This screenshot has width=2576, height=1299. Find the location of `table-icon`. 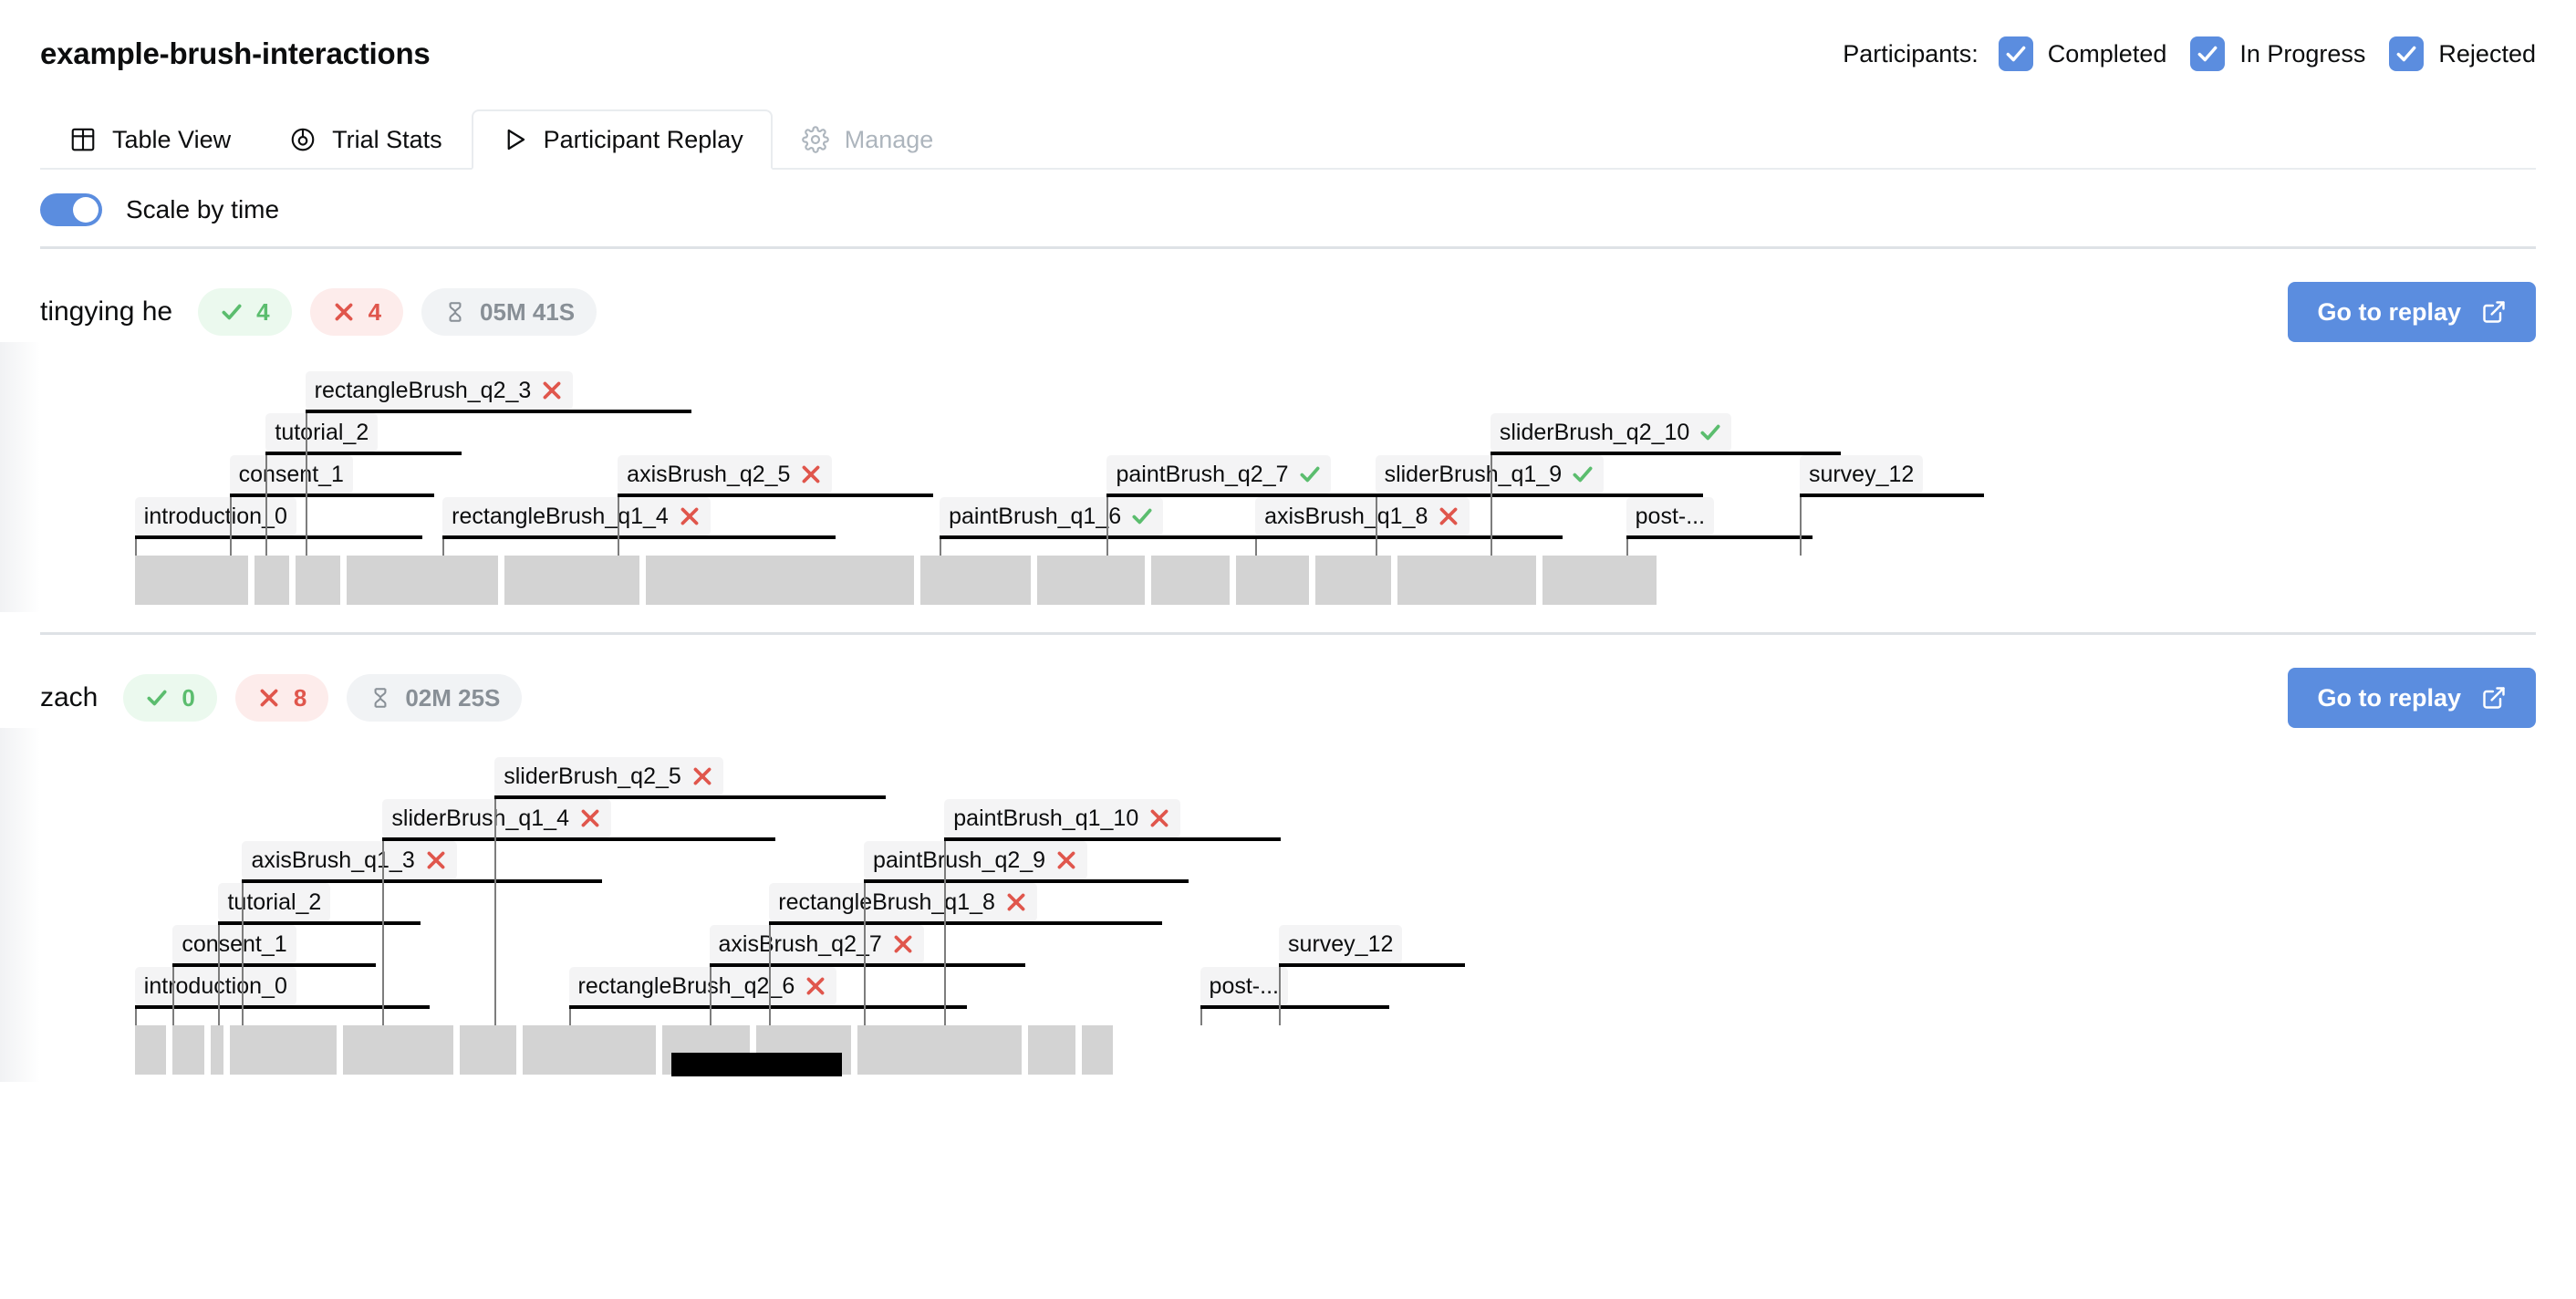

table-icon is located at coordinates (83, 139).